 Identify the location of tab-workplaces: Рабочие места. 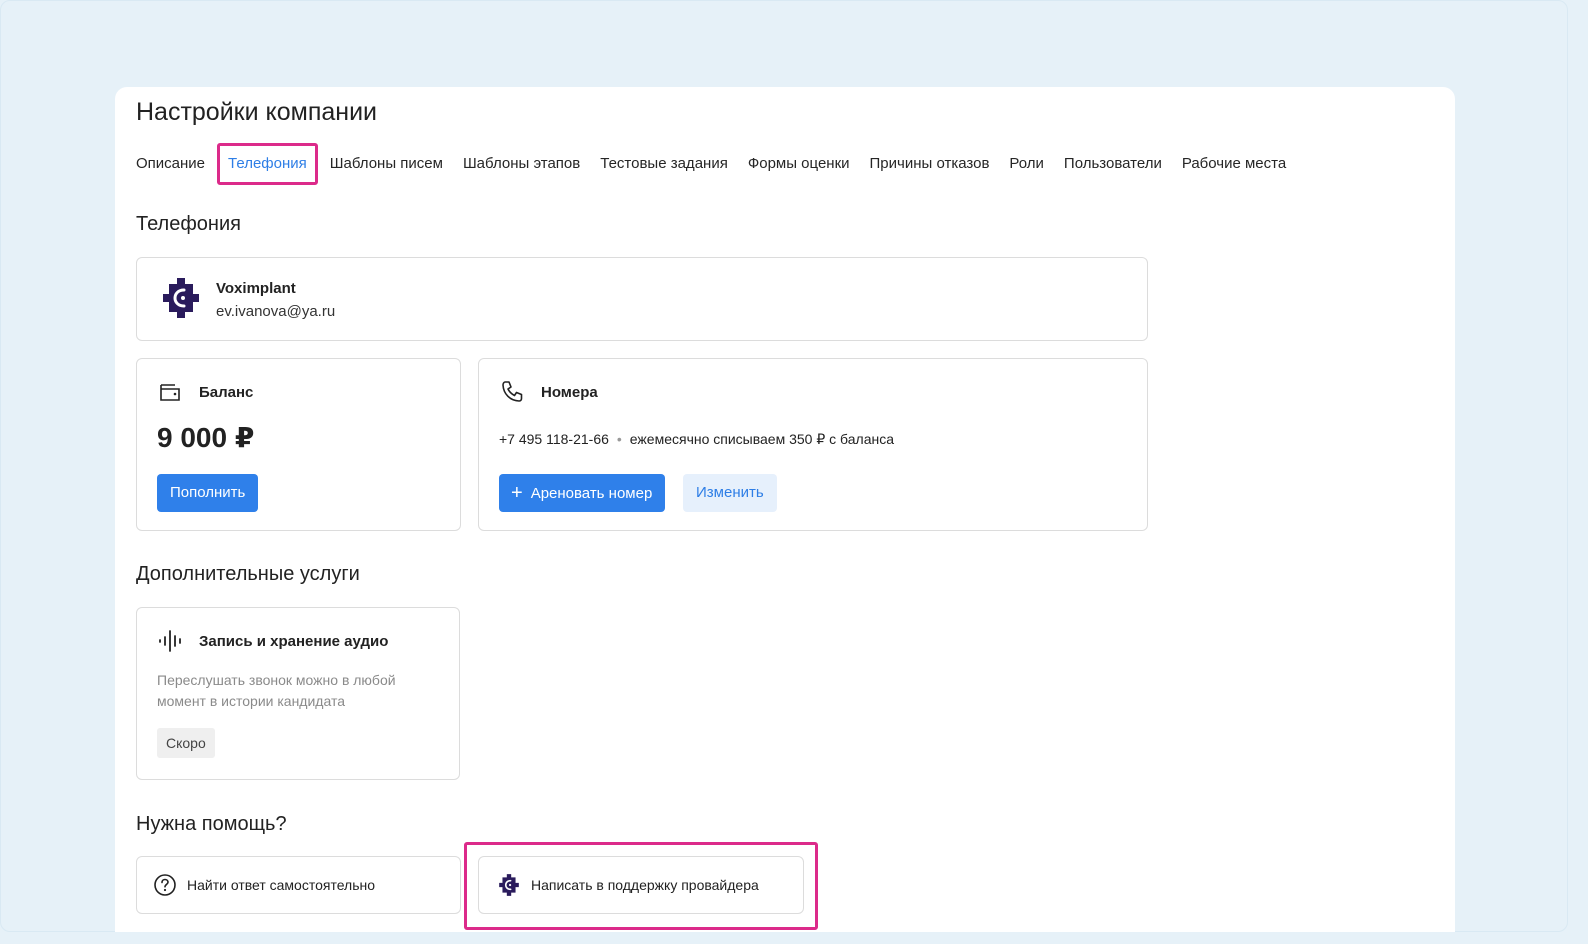
(1234, 164).